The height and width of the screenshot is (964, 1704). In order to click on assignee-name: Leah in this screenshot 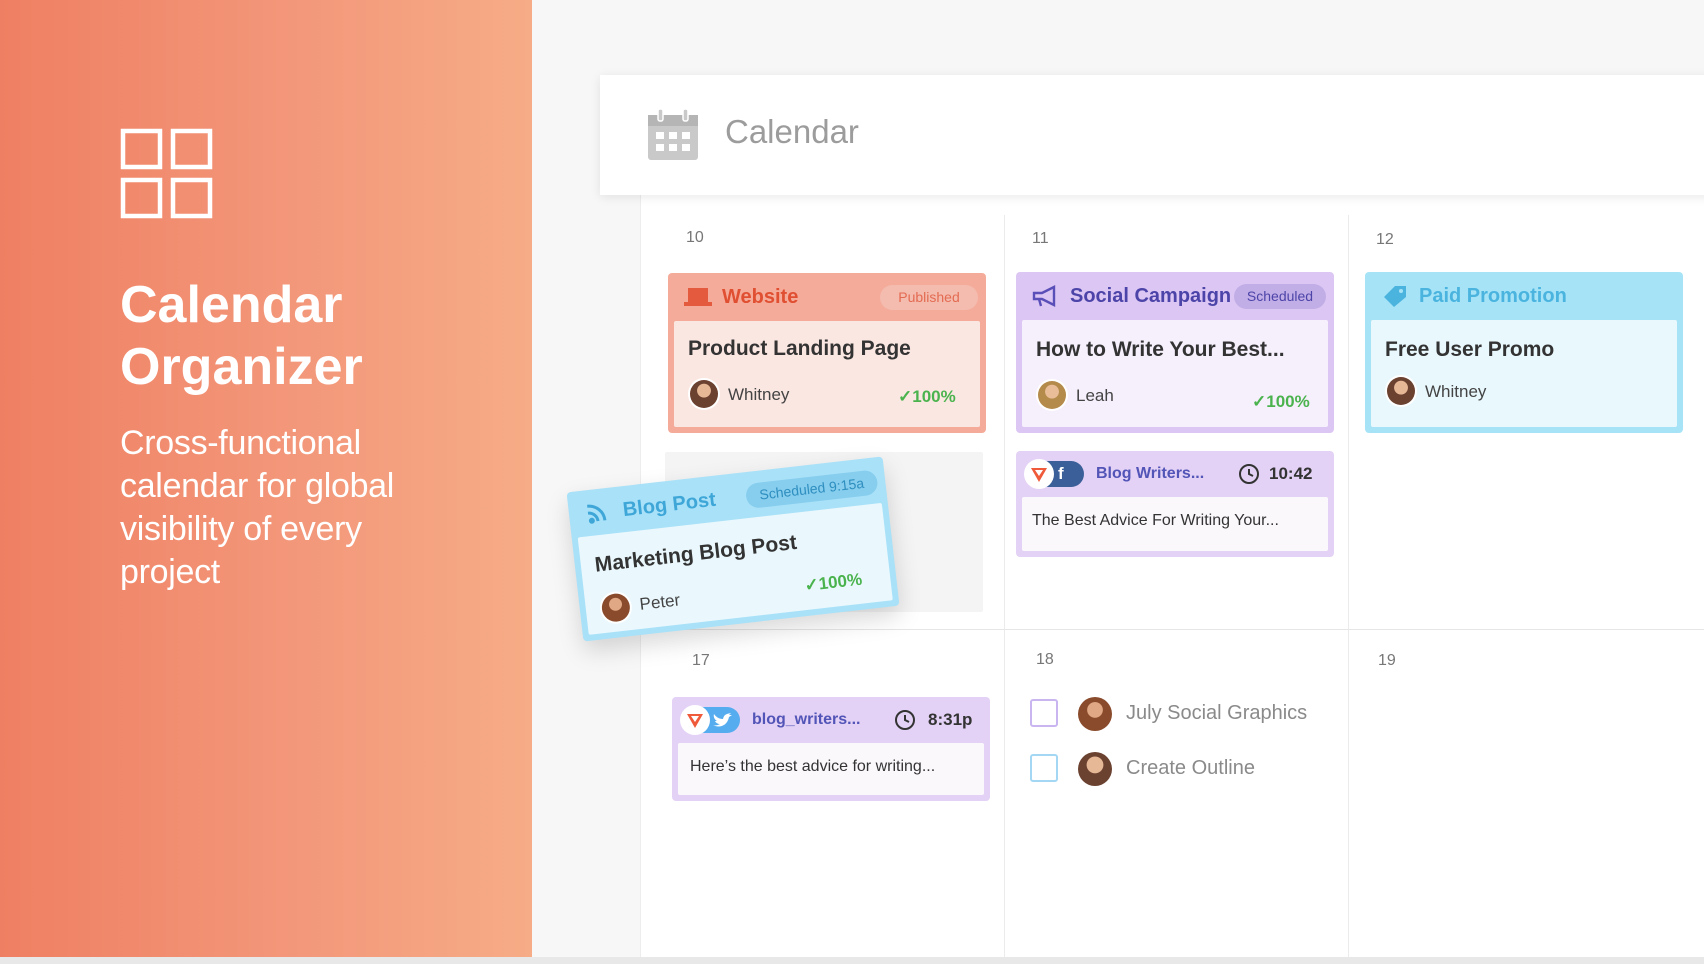, I will do `click(1095, 395)`.